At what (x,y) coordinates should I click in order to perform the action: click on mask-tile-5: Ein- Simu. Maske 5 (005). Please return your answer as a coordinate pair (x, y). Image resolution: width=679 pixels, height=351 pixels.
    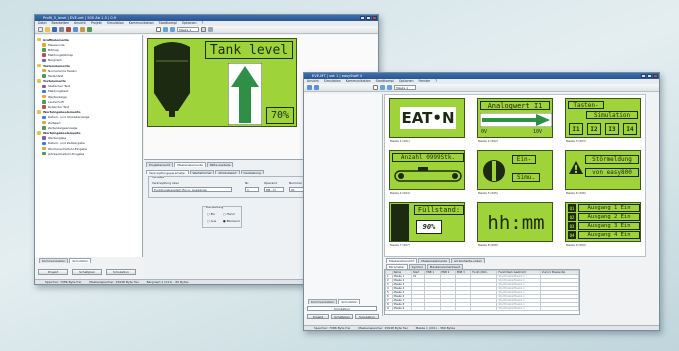
    Looking at the image, I should click on (515, 173).